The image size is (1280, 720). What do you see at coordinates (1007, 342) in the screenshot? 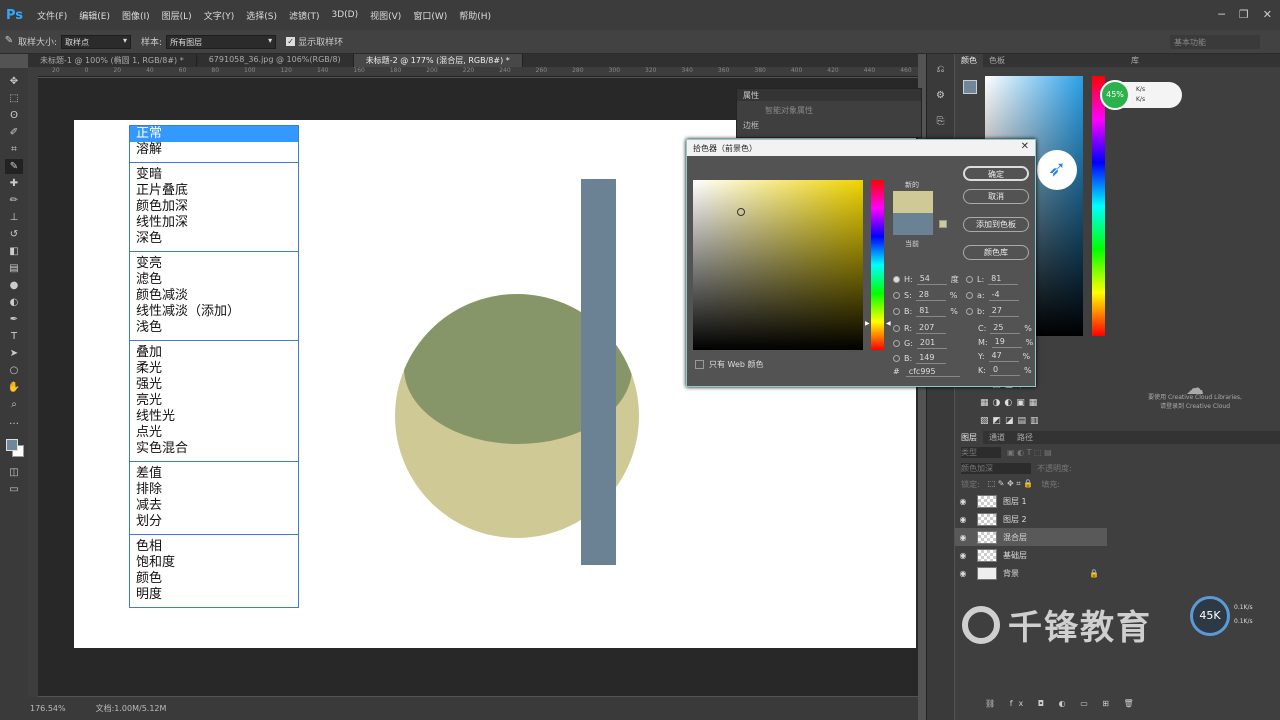
I see `field-m: M: 19%` at bounding box center [1007, 342].